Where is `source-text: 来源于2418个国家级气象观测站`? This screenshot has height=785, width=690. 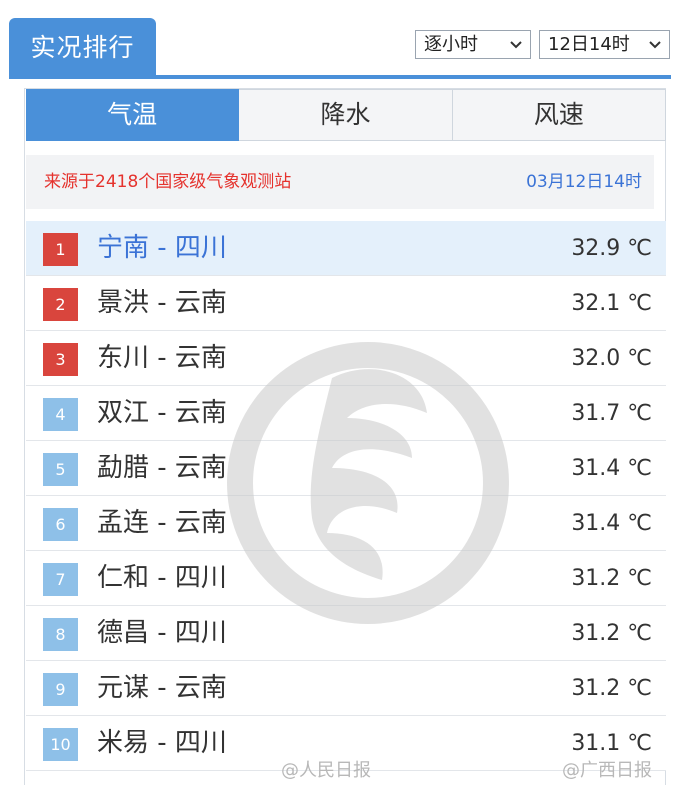 source-text: 来源于2418个国家级气象观测站 is located at coordinates (168, 182).